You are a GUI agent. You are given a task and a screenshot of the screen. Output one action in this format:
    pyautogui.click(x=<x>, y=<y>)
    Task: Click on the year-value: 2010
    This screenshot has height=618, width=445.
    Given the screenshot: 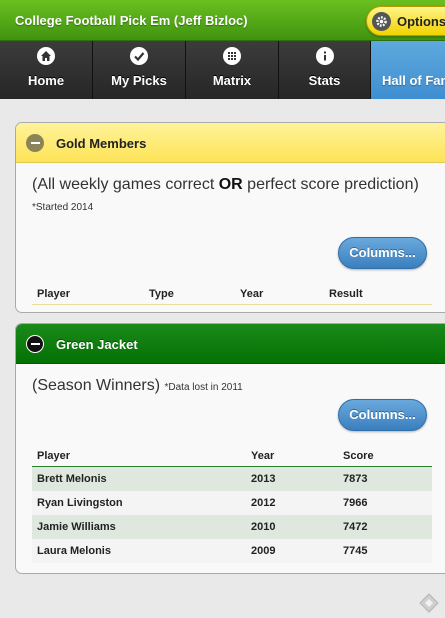 What is the action you would take?
    pyautogui.click(x=263, y=527)
    